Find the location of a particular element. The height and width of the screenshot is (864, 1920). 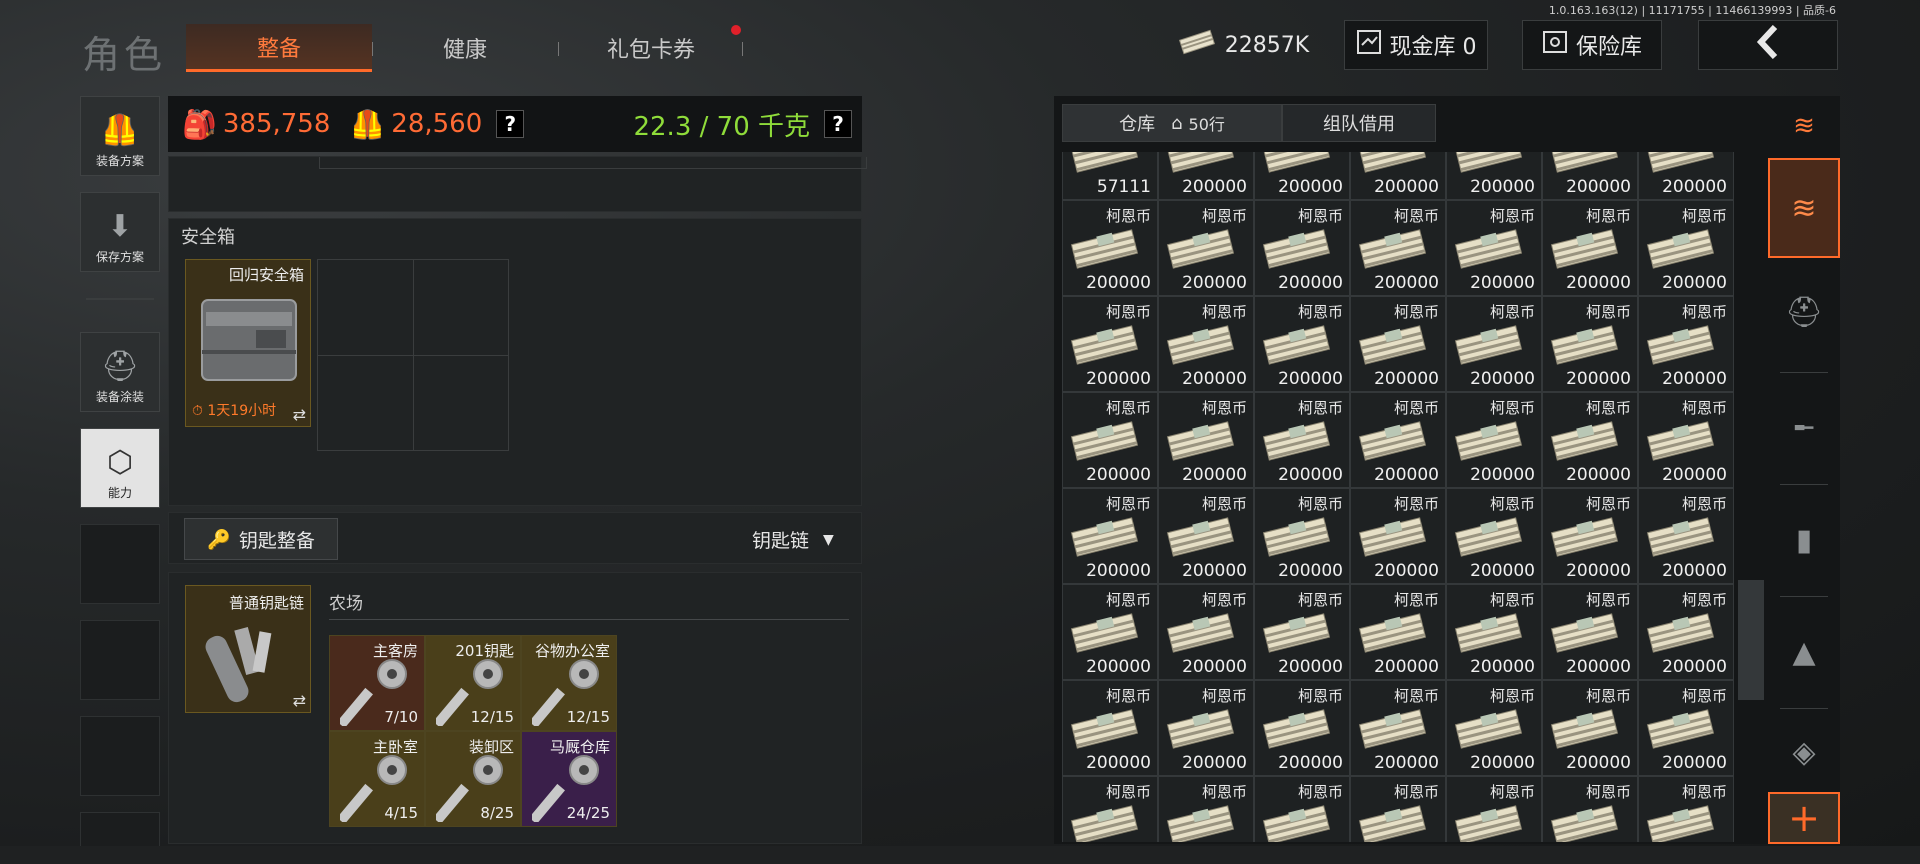

safe-box-timer-text: 1天19小时 is located at coordinates (242, 411).